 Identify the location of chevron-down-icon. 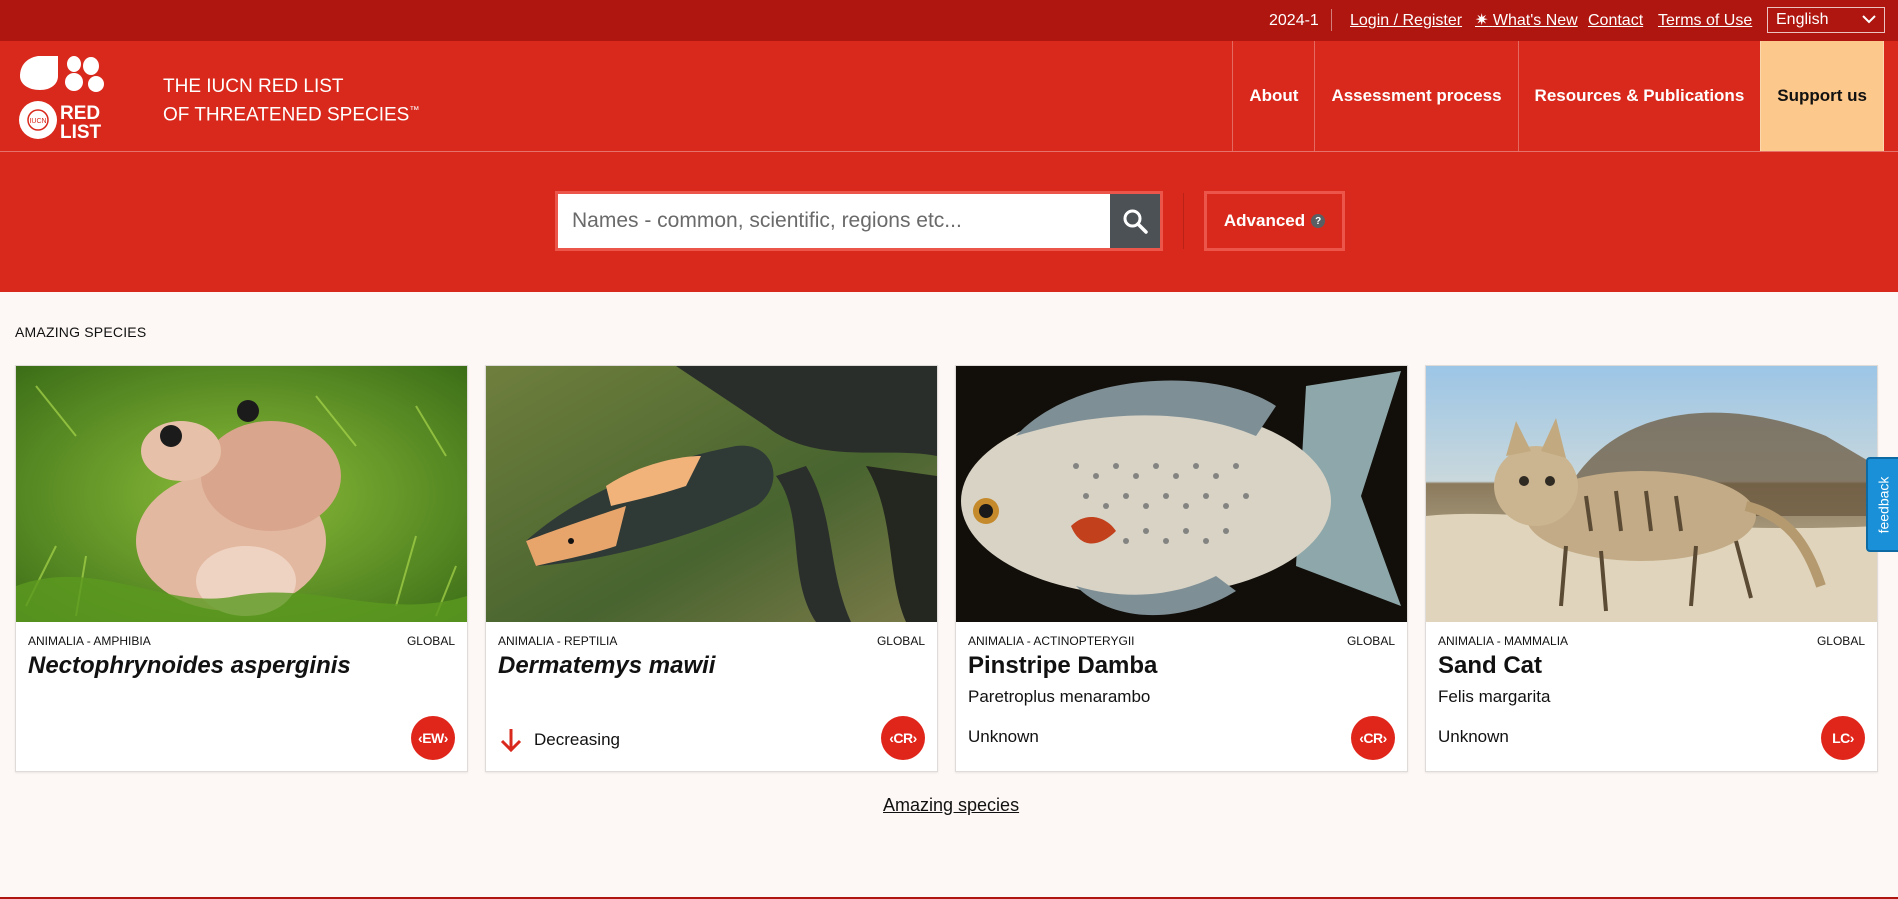
(1869, 19).